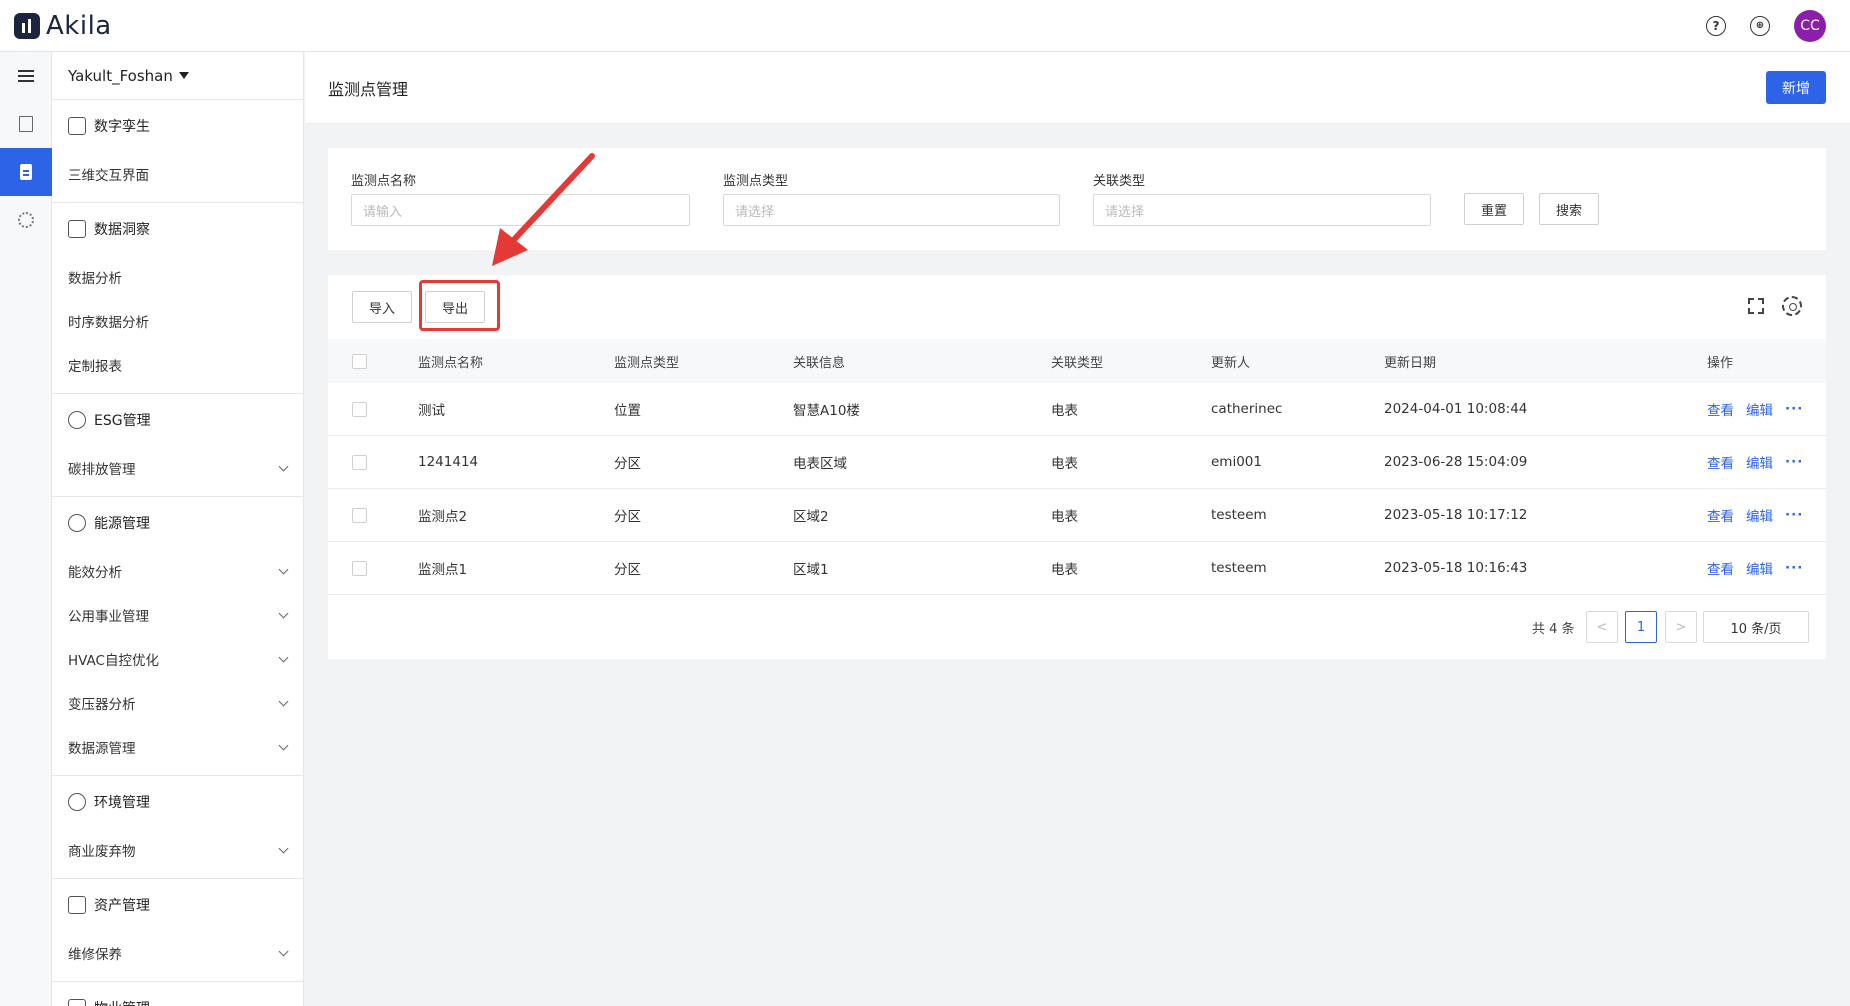 Image resolution: width=1850 pixels, height=1006 pixels. I want to click on menu-group-title: 资产管理, so click(177, 905).